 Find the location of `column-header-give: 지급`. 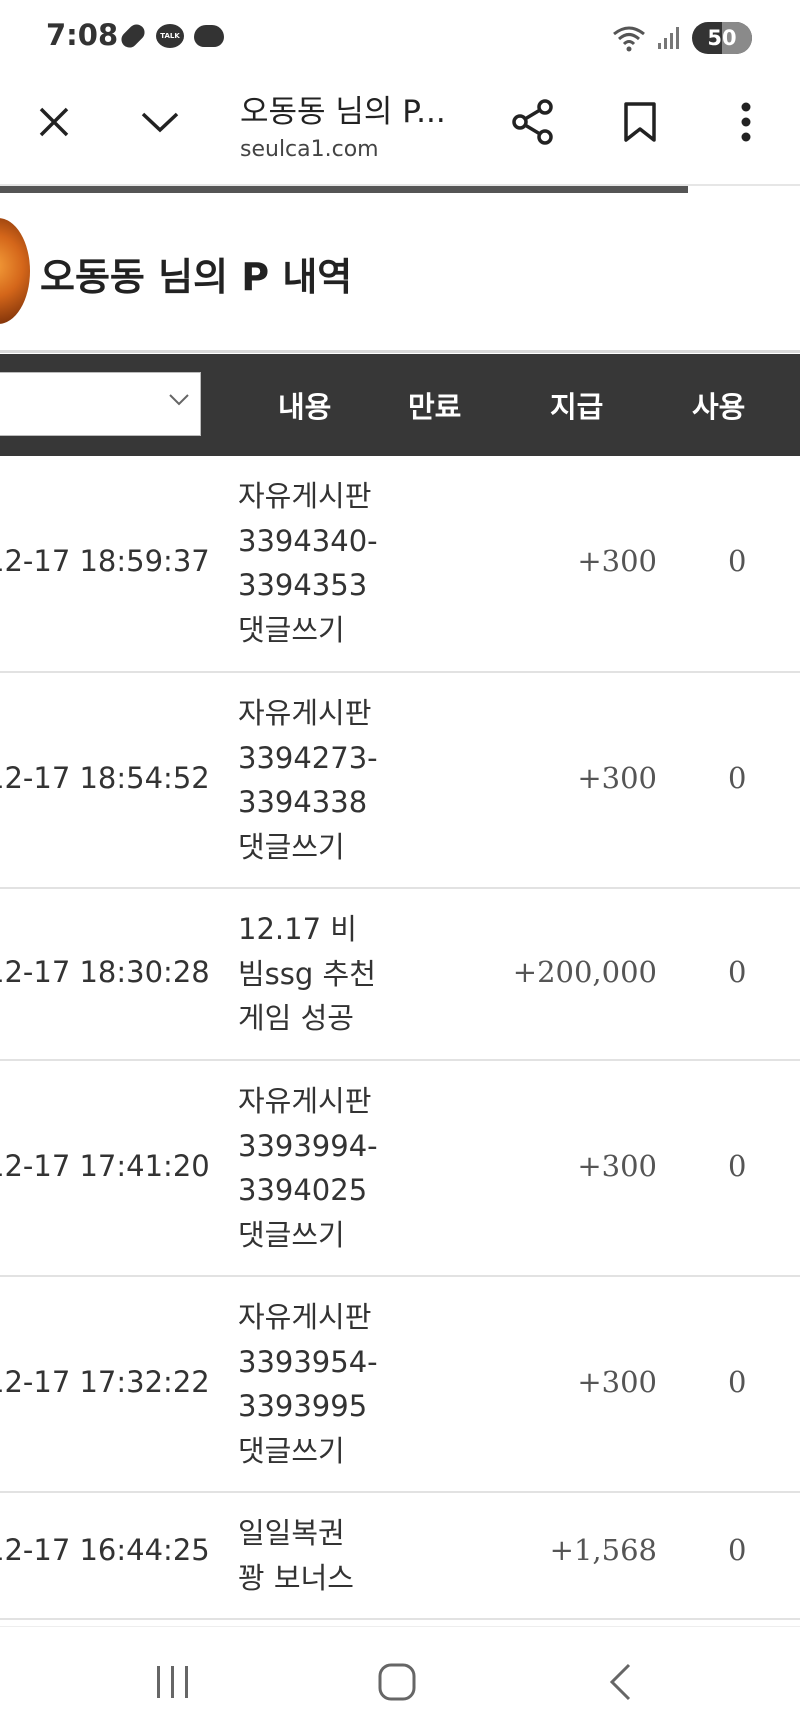

column-header-give: 지급 is located at coordinates (577, 407).